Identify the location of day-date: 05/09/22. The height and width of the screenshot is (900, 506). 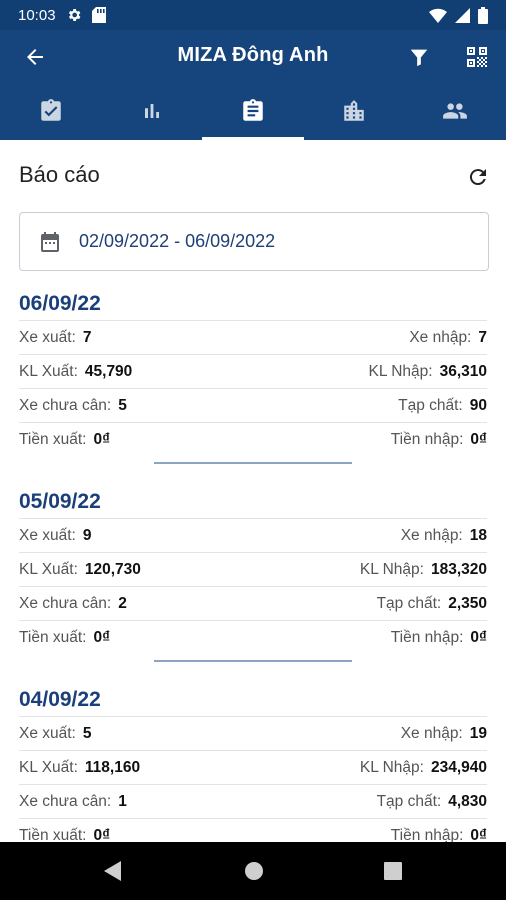
(60, 501).